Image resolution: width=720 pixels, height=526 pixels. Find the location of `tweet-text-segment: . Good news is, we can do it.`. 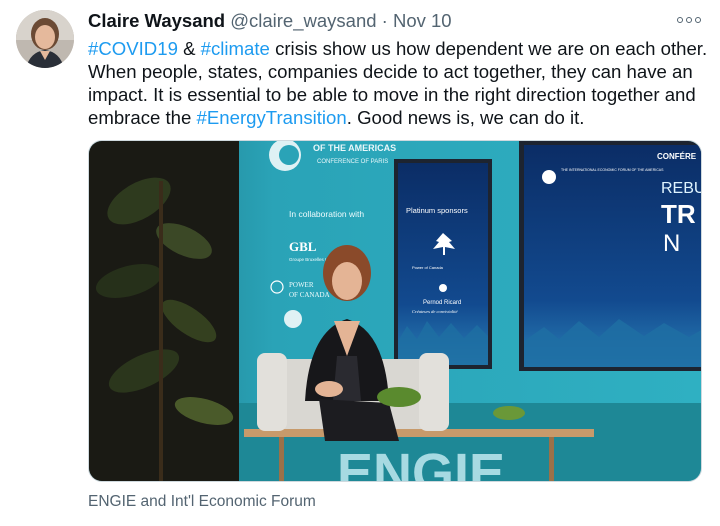

tweet-text-segment: . Good news is, we can do it. is located at coordinates (465, 117).